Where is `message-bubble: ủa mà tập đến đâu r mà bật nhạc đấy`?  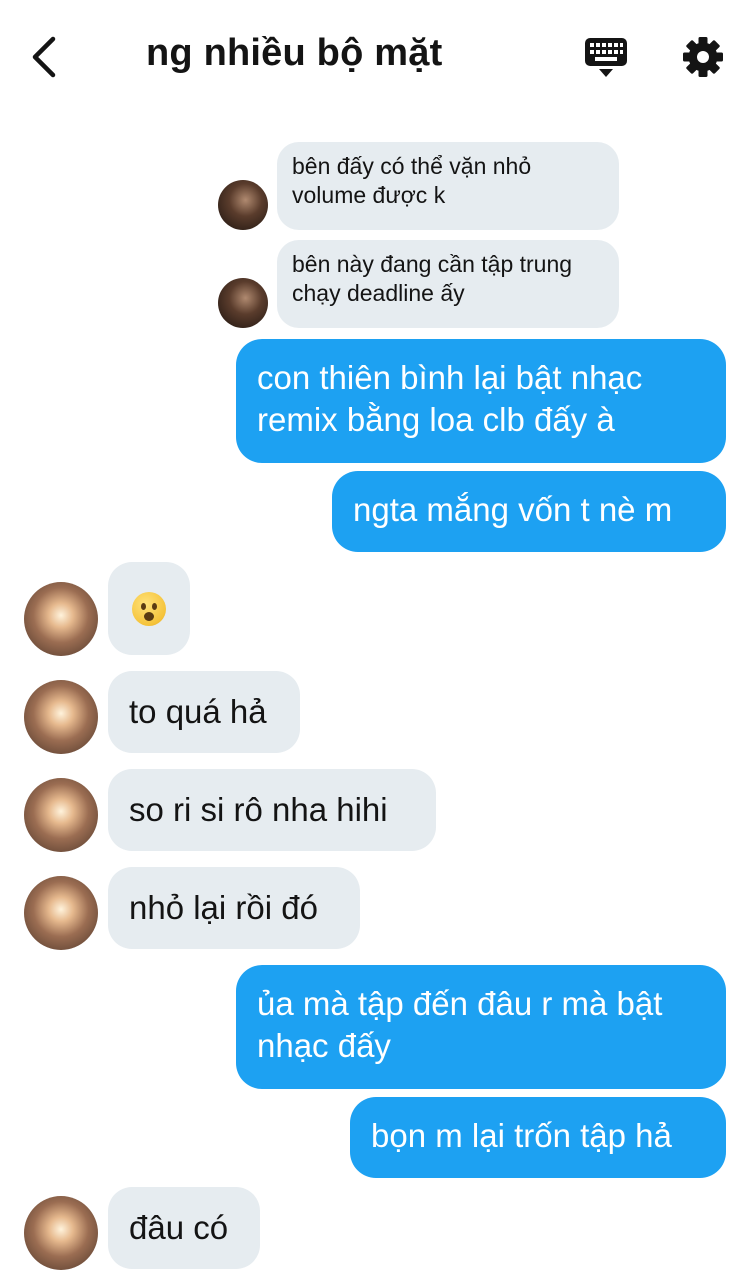 message-bubble: ủa mà tập đến đâu r mà bật nhạc đấy is located at coordinates (481, 1027).